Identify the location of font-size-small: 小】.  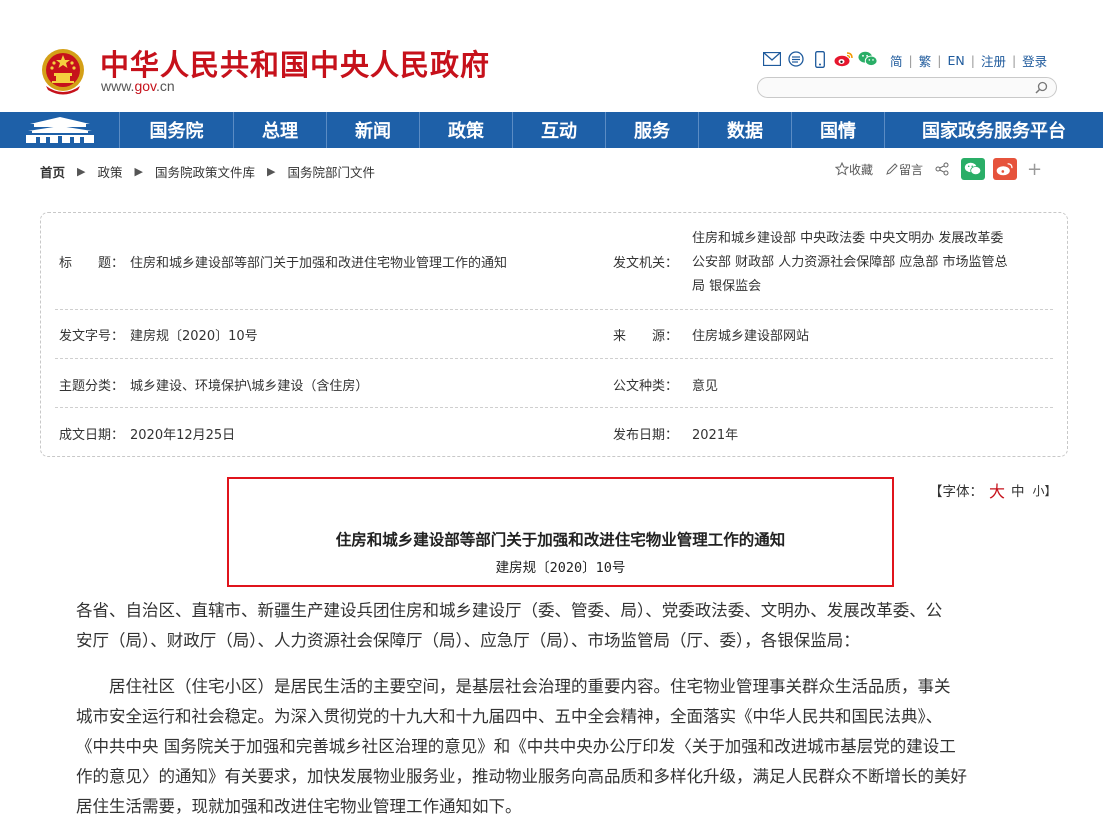
(1045, 490).